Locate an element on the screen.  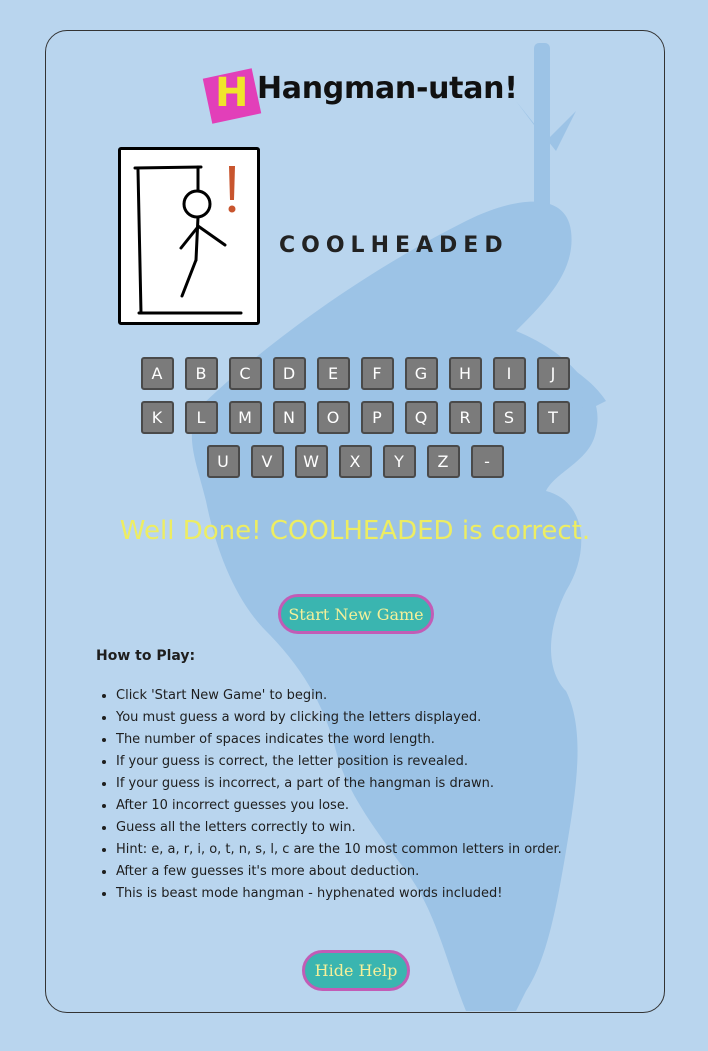
key-h: H is located at coordinates (465, 373).